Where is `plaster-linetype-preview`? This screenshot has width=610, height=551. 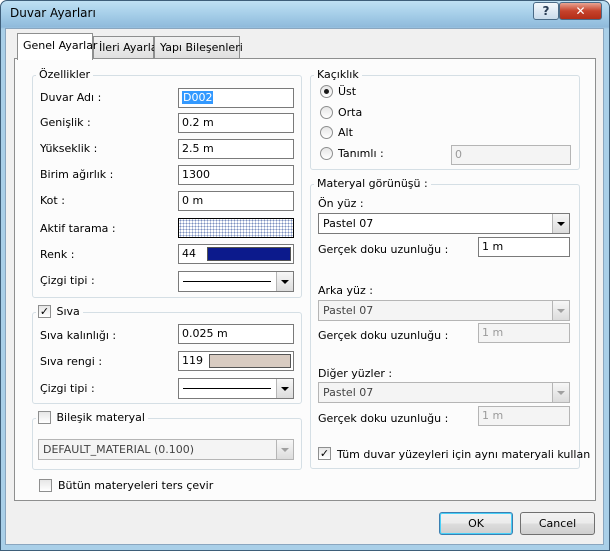
plaster-linetype-preview is located at coordinates (227, 388).